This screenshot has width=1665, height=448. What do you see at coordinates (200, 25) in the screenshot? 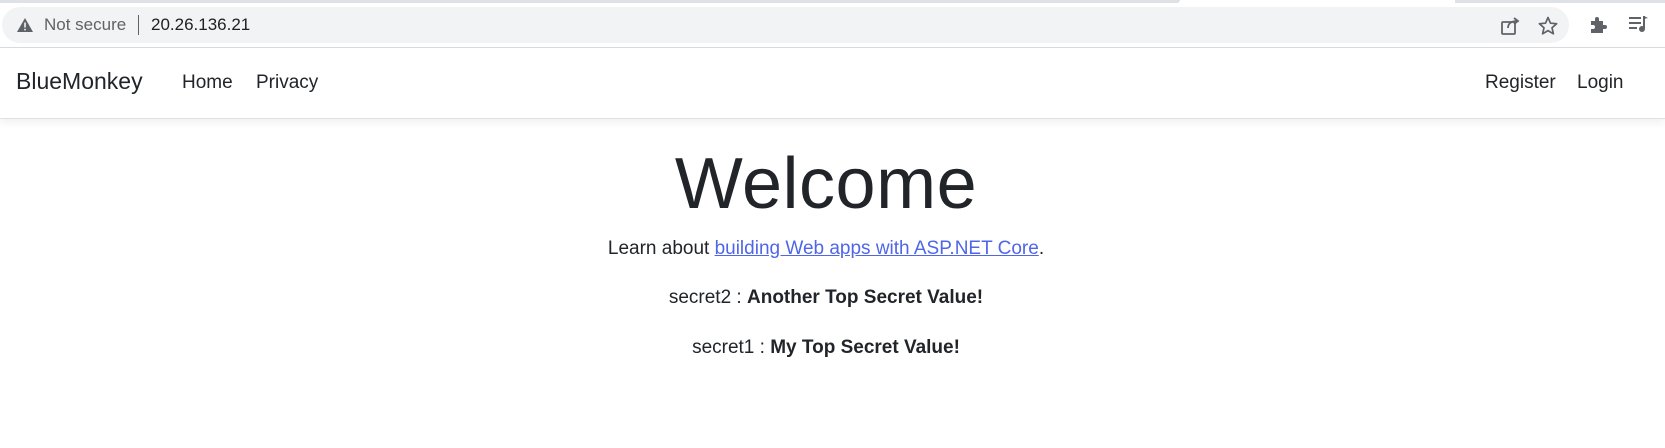
I see `url-text: 20.26.136.21` at bounding box center [200, 25].